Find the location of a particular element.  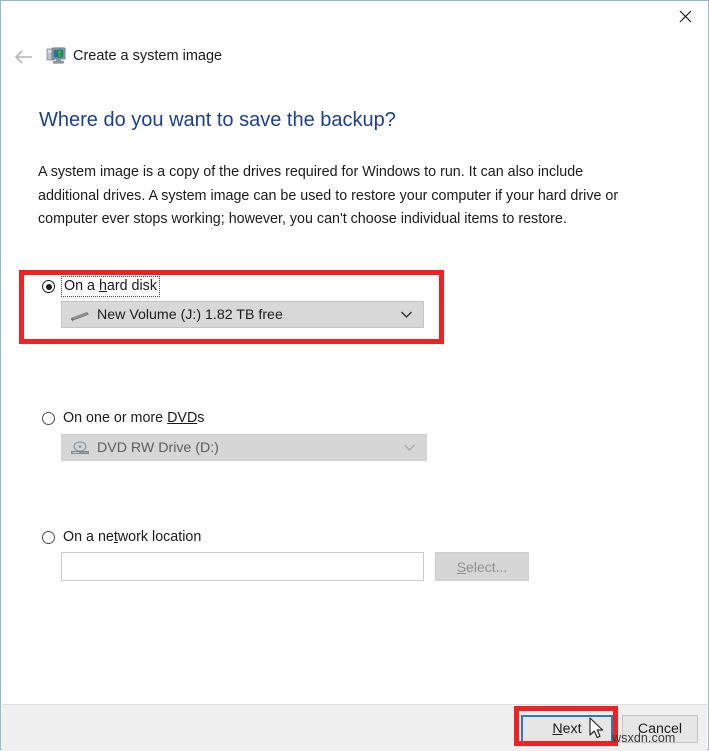

radio-indicator-network is located at coordinates (48, 537).